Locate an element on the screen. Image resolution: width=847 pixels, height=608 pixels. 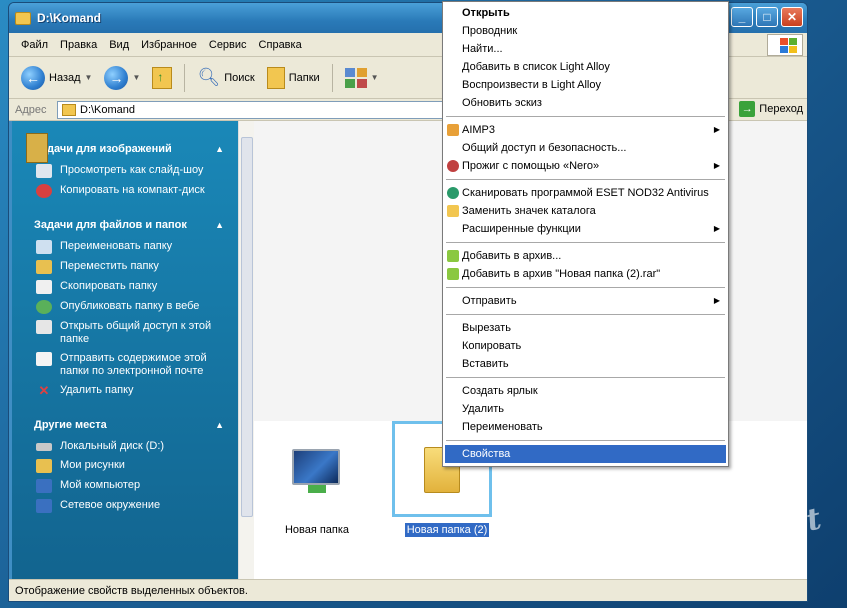
search-button: 🔍︎ Поиск is located at coordinates (225, 77).